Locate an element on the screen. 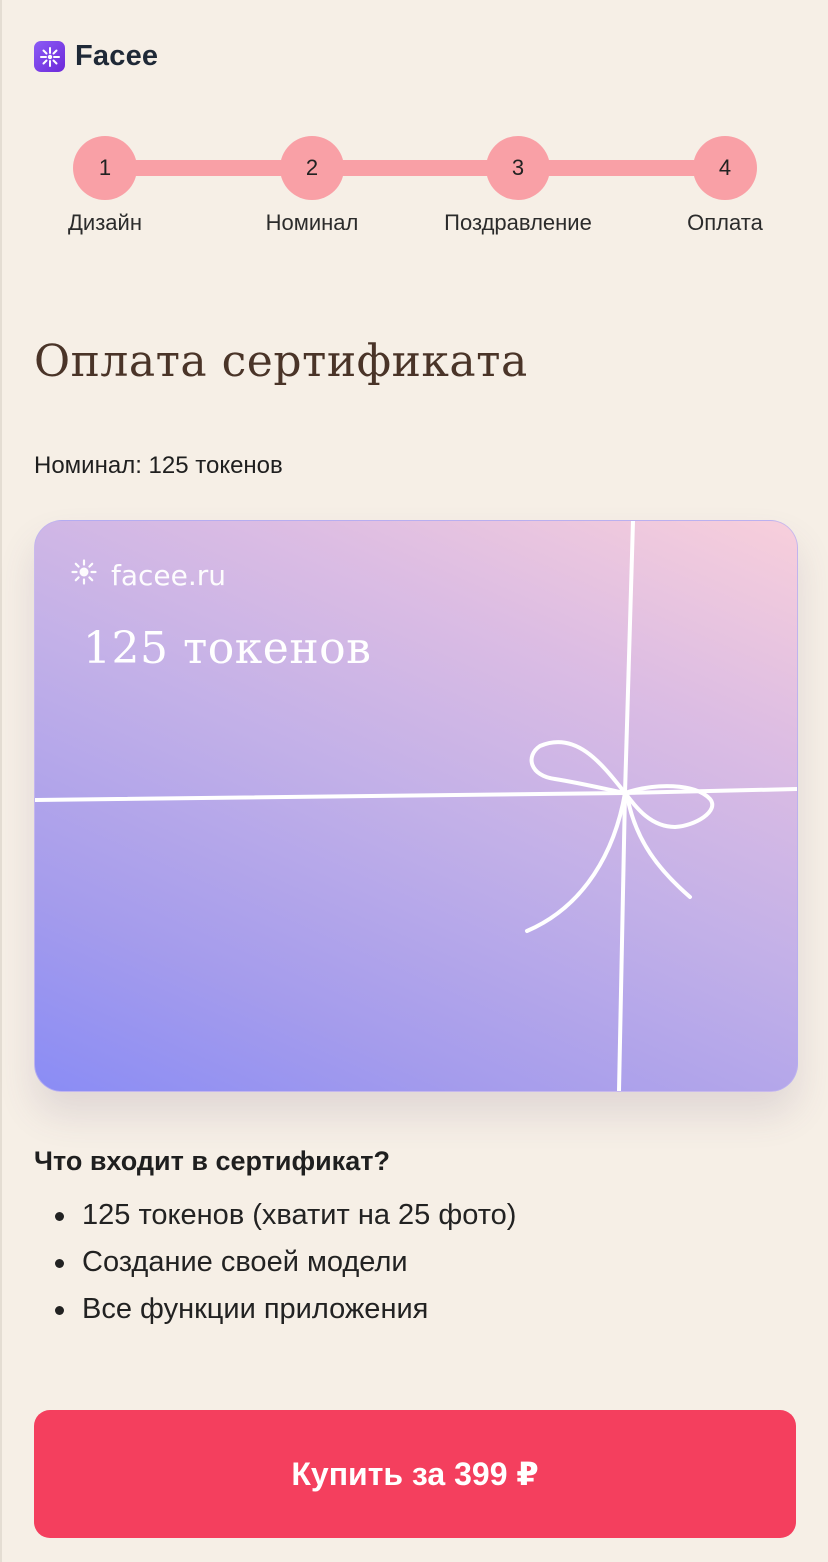 This screenshot has height=1562, width=828. step-number: 1 is located at coordinates (105, 168).